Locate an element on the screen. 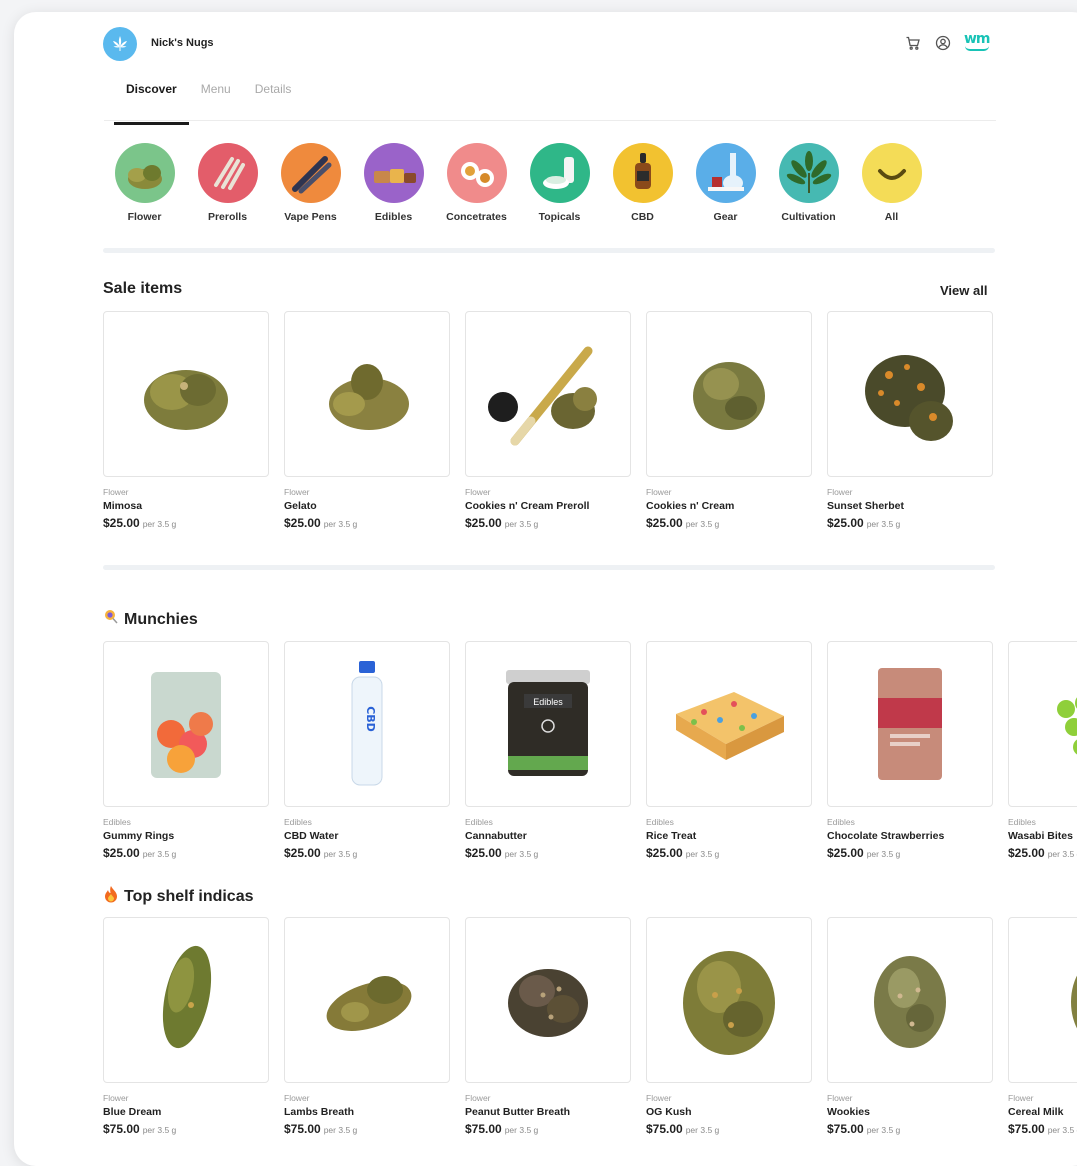  tab-menu: Menu is located at coordinates (216, 101).